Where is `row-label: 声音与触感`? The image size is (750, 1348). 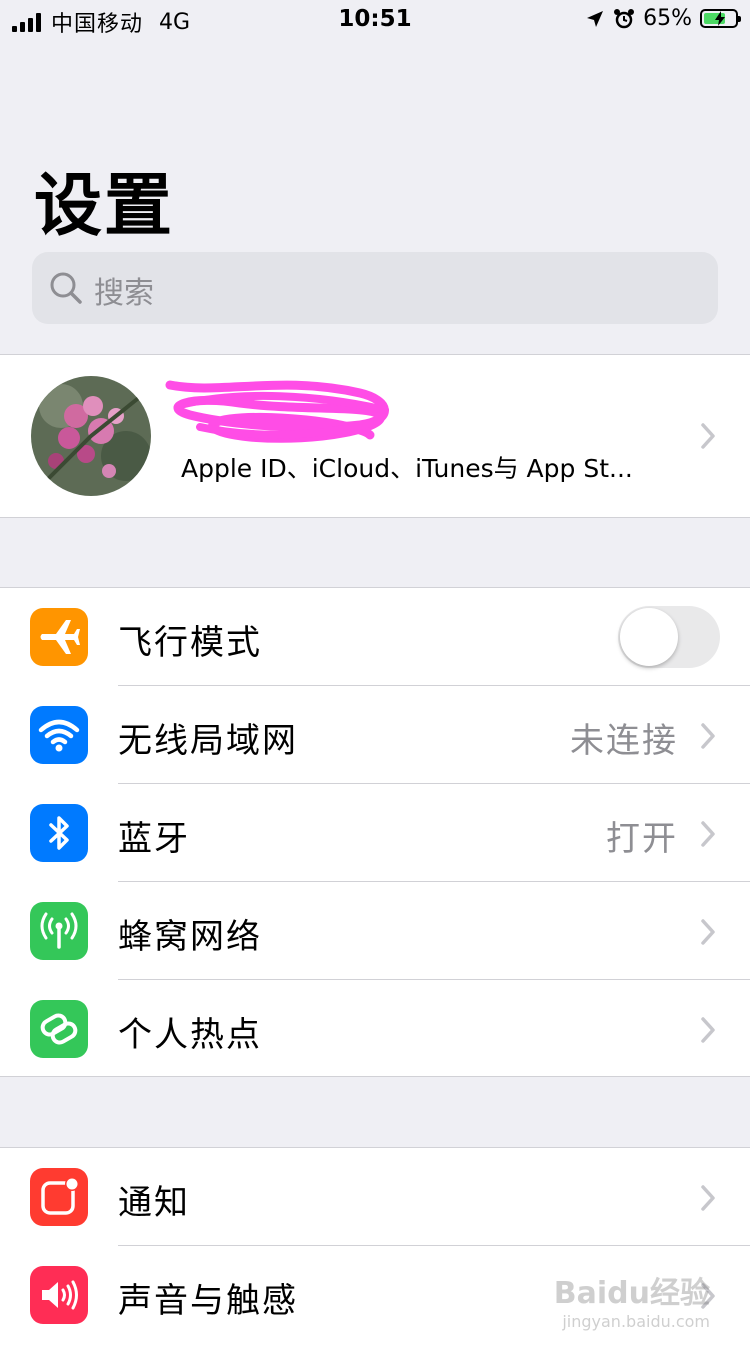
row-label: 声音与触感 is located at coordinates (208, 1301).